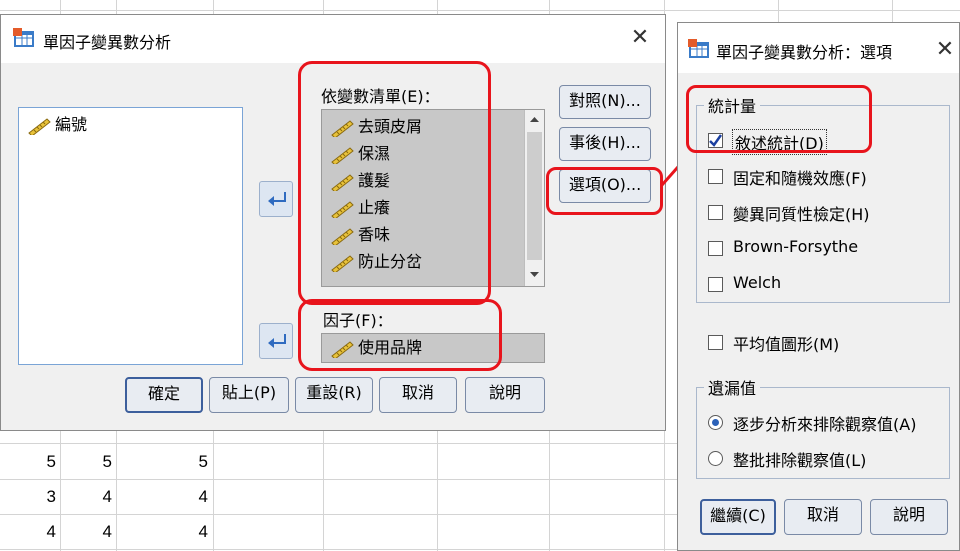 The image size is (960, 551). What do you see at coordinates (394, 183) in the screenshot?
I see `dependent-list-highlight` at bounding box center [394, 183].